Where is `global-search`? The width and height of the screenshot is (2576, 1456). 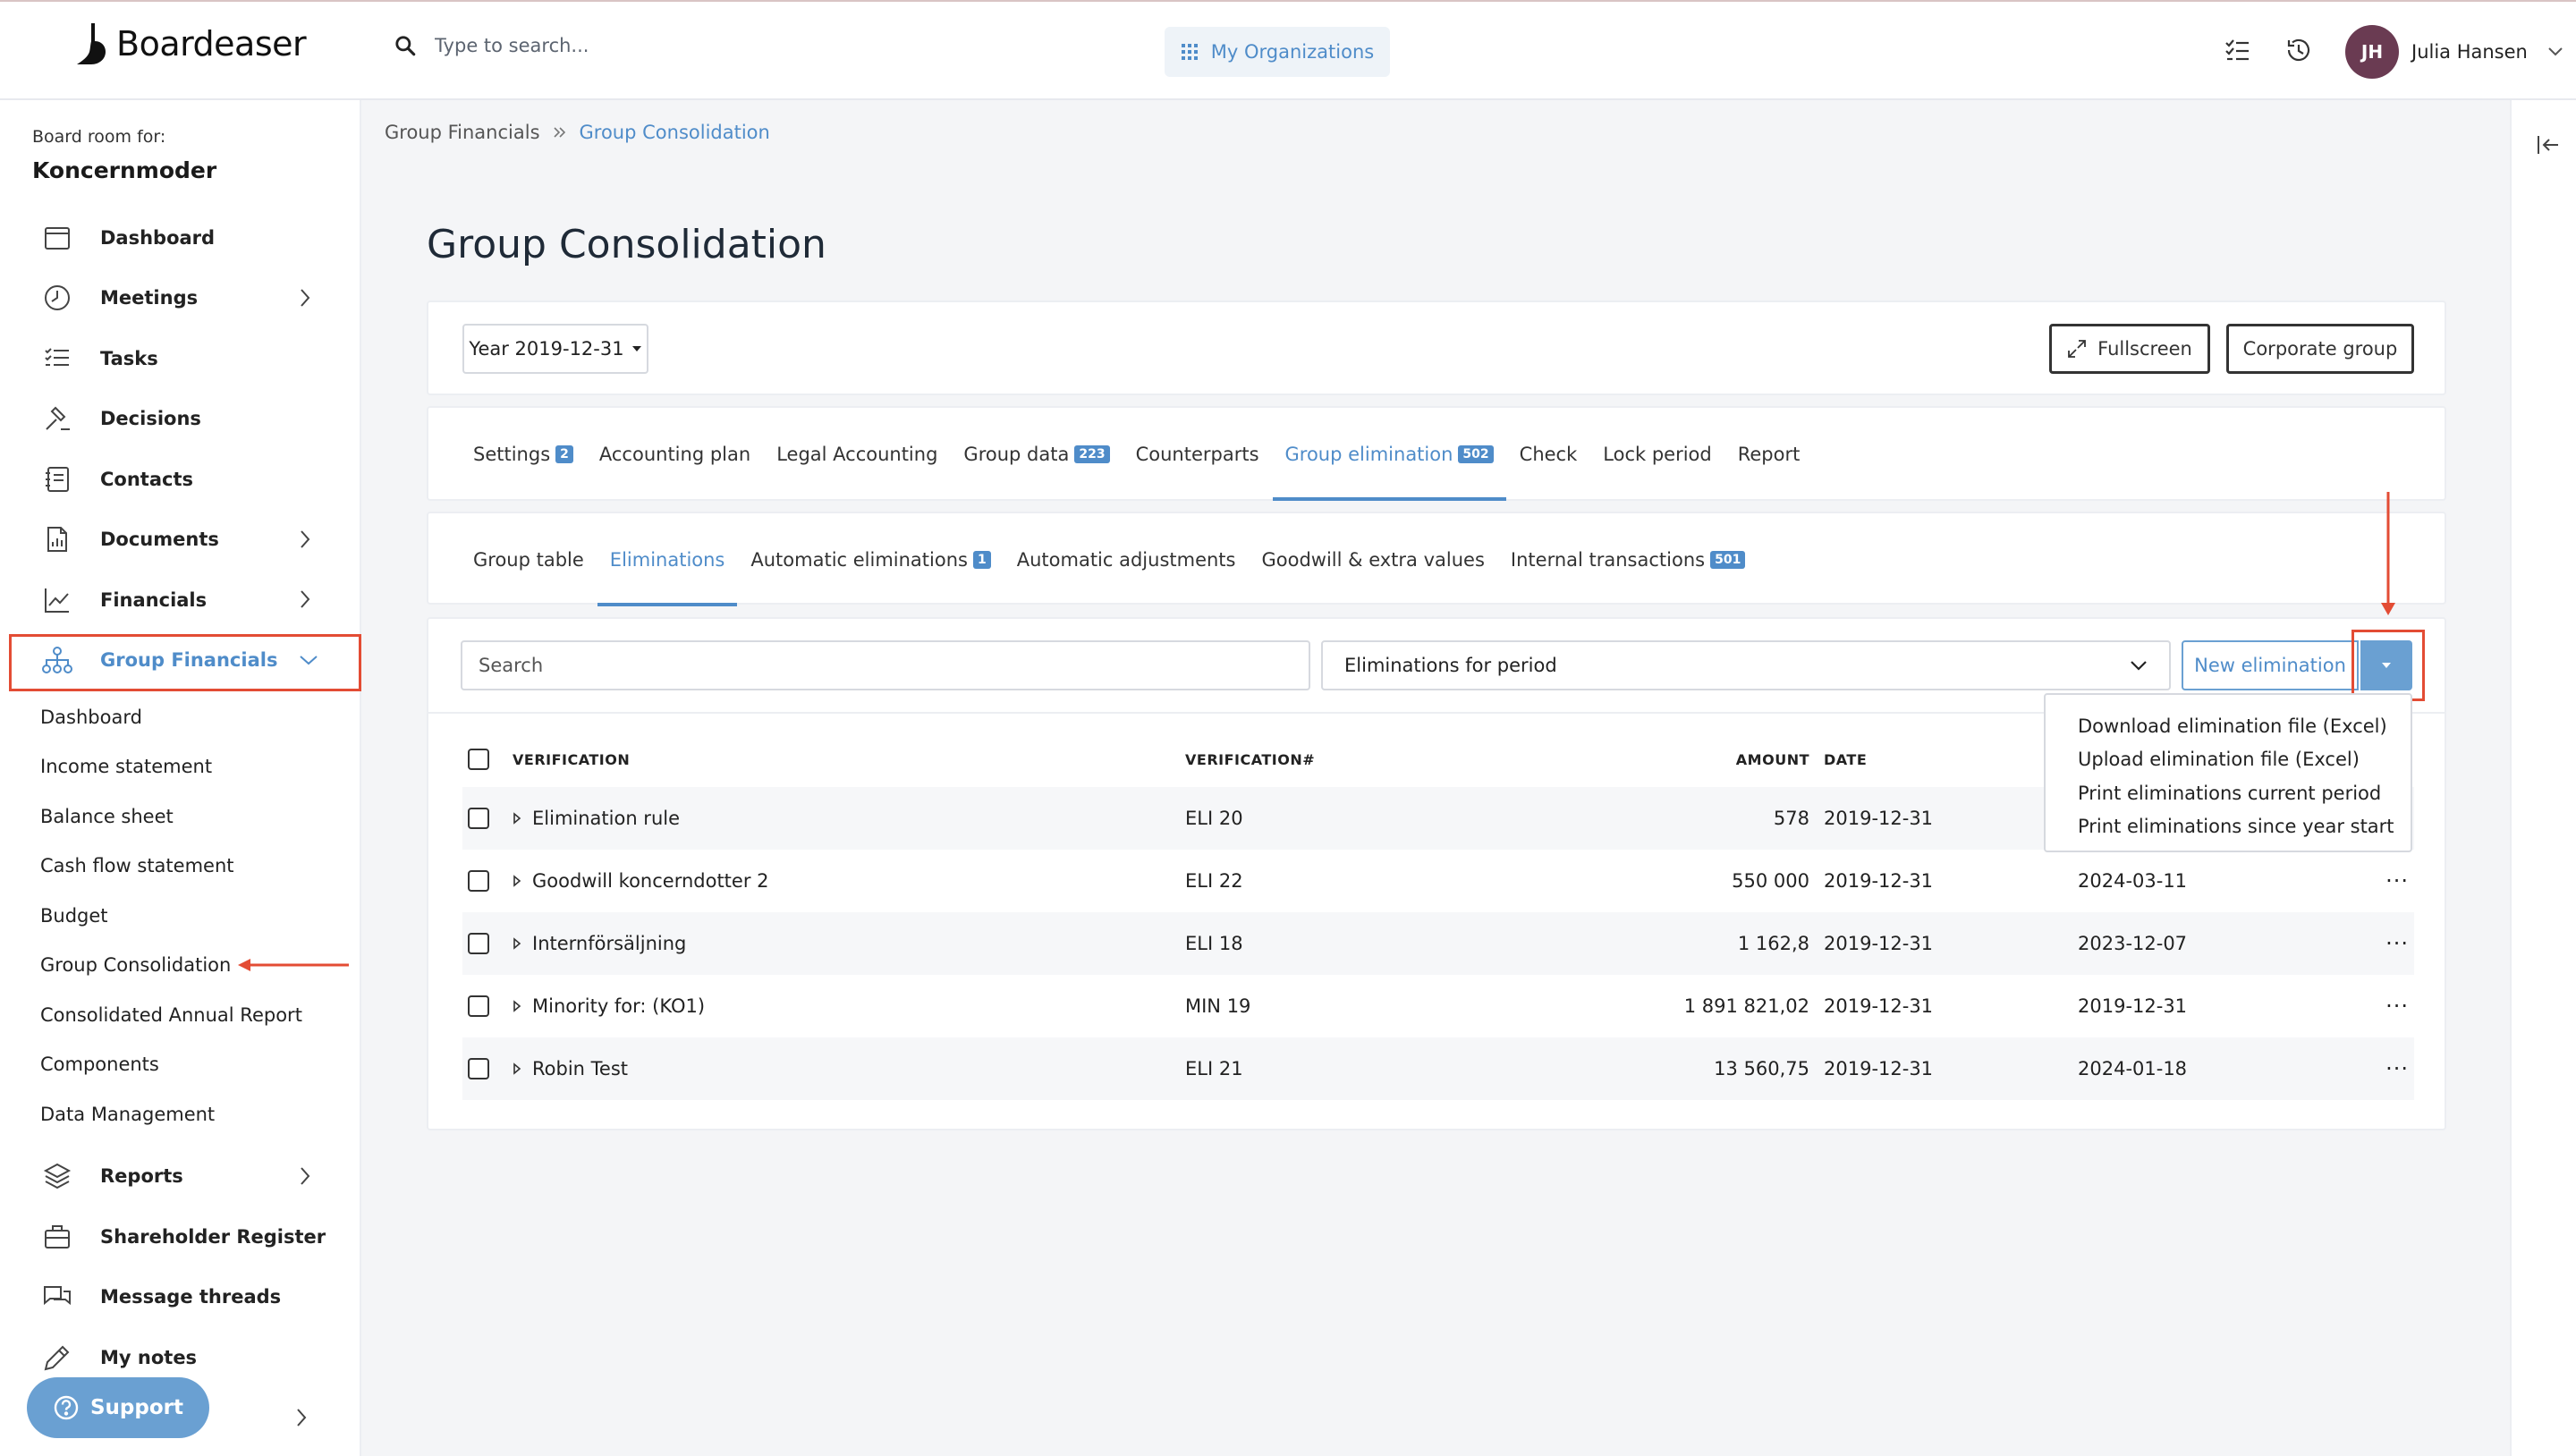 global-search is located at coordinates (593, 45).